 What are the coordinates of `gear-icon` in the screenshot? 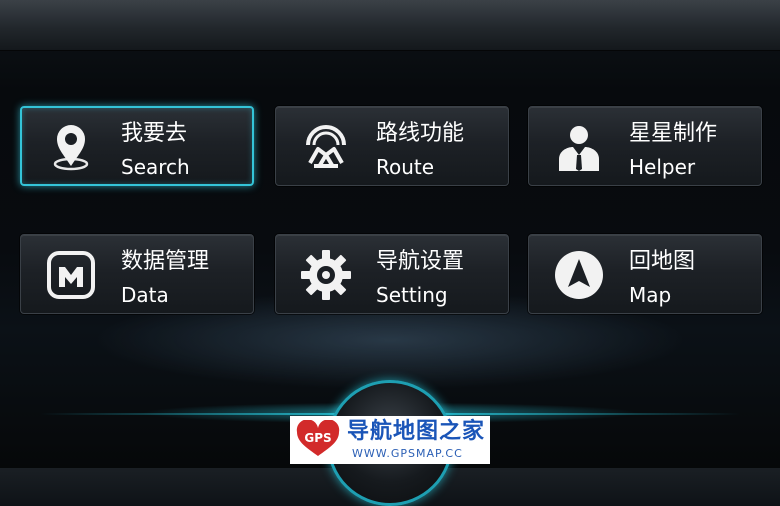 It's located at (326, 275).